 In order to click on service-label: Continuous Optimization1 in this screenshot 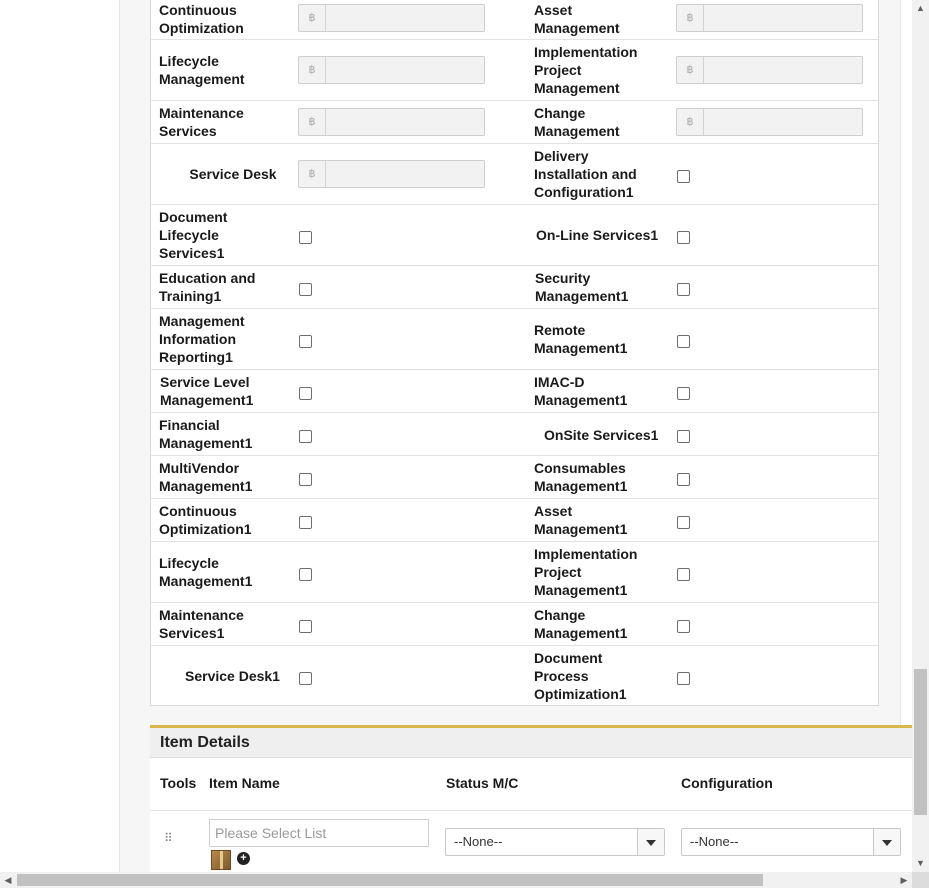, I will do `click(205, 520)`.